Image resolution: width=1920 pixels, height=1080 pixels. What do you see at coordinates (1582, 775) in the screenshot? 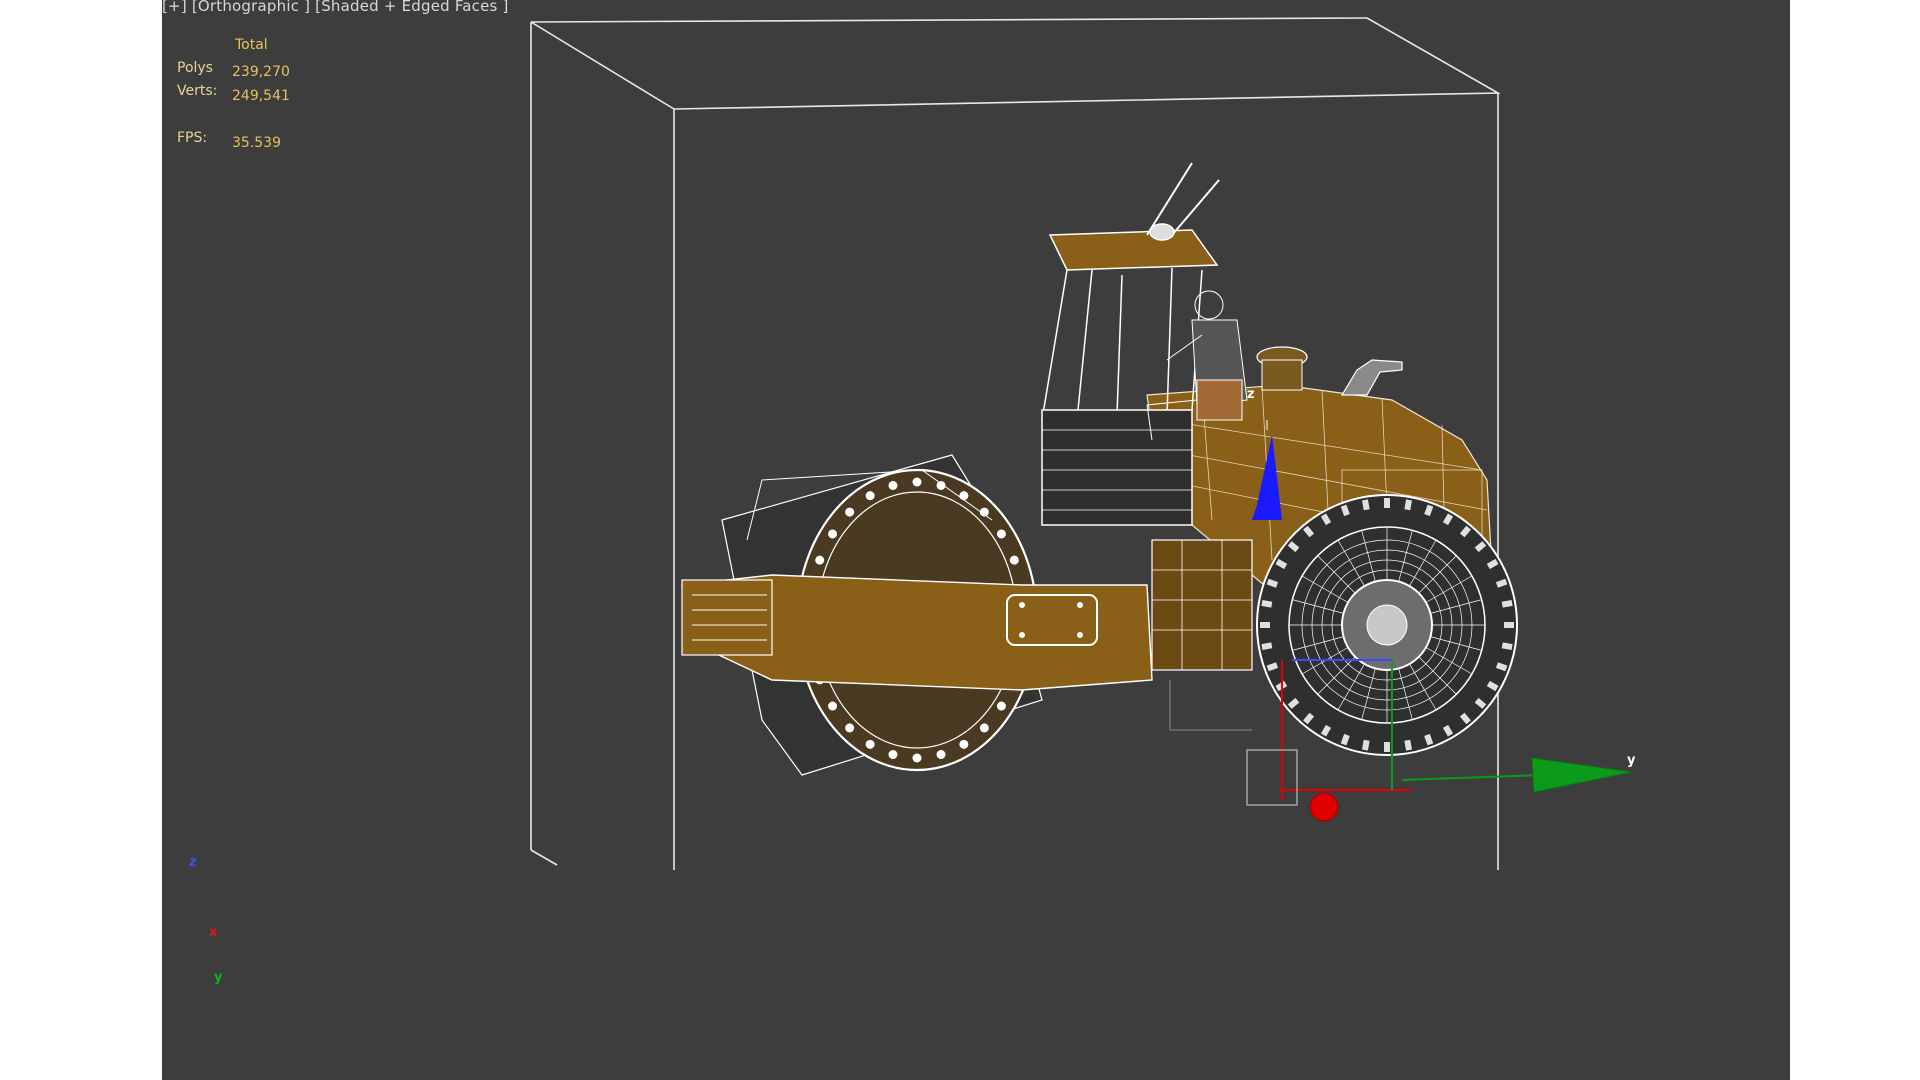
I see `gizmo-y-arrow` at bounding box center [1582, 775].